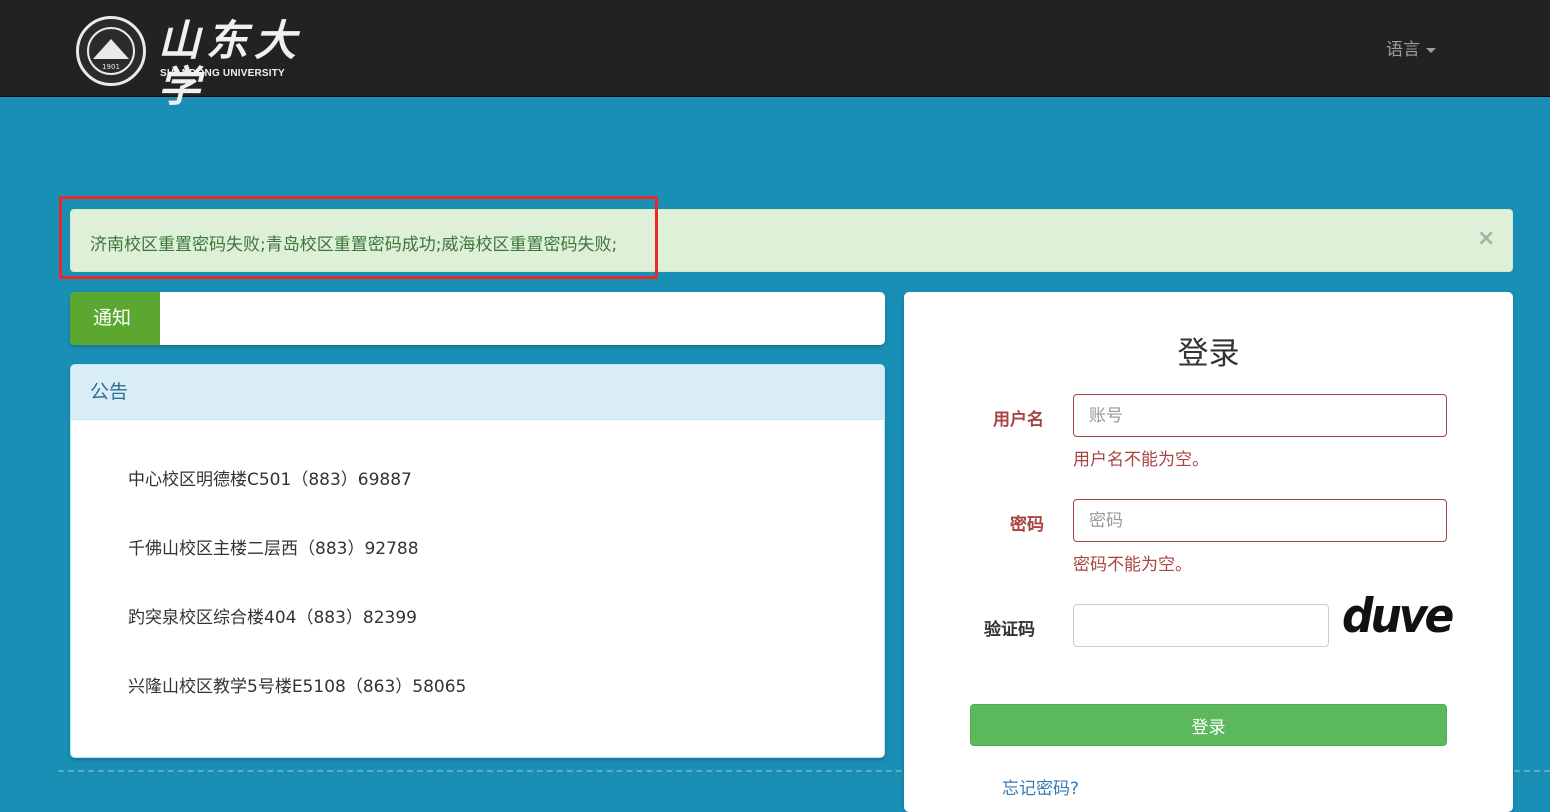 The height and width of the screenshot is (812, 1550). What do you see at coordinates (1201, 625) in the screenshot?
I see `captcha-input` at bounding box center [1201, 625].